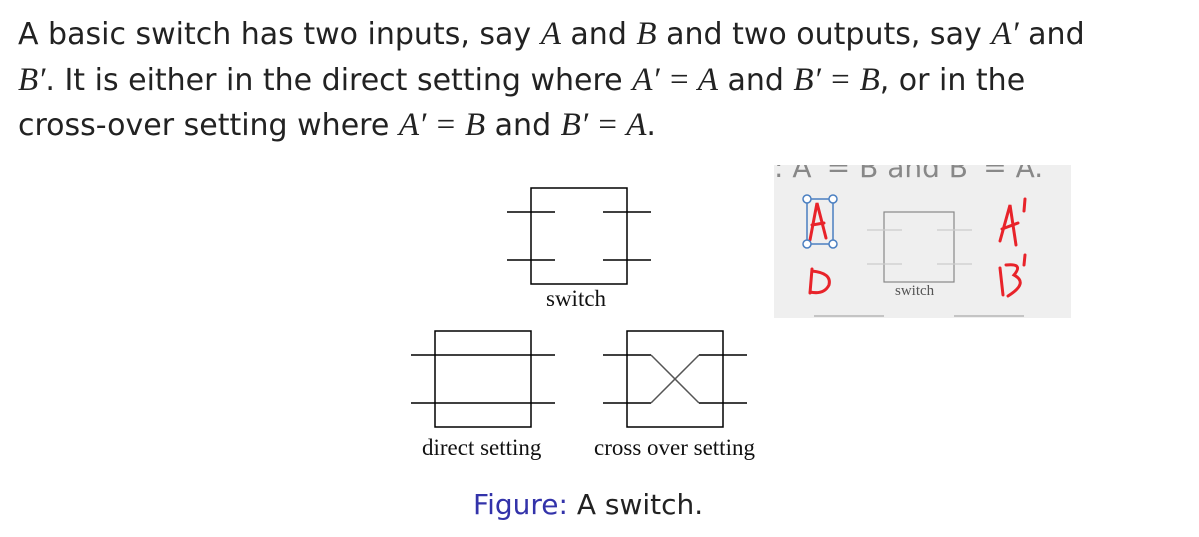  Describe the element at coordinates (635, 504) in the screenshot. I see `caption-text: A switch.` at that location.